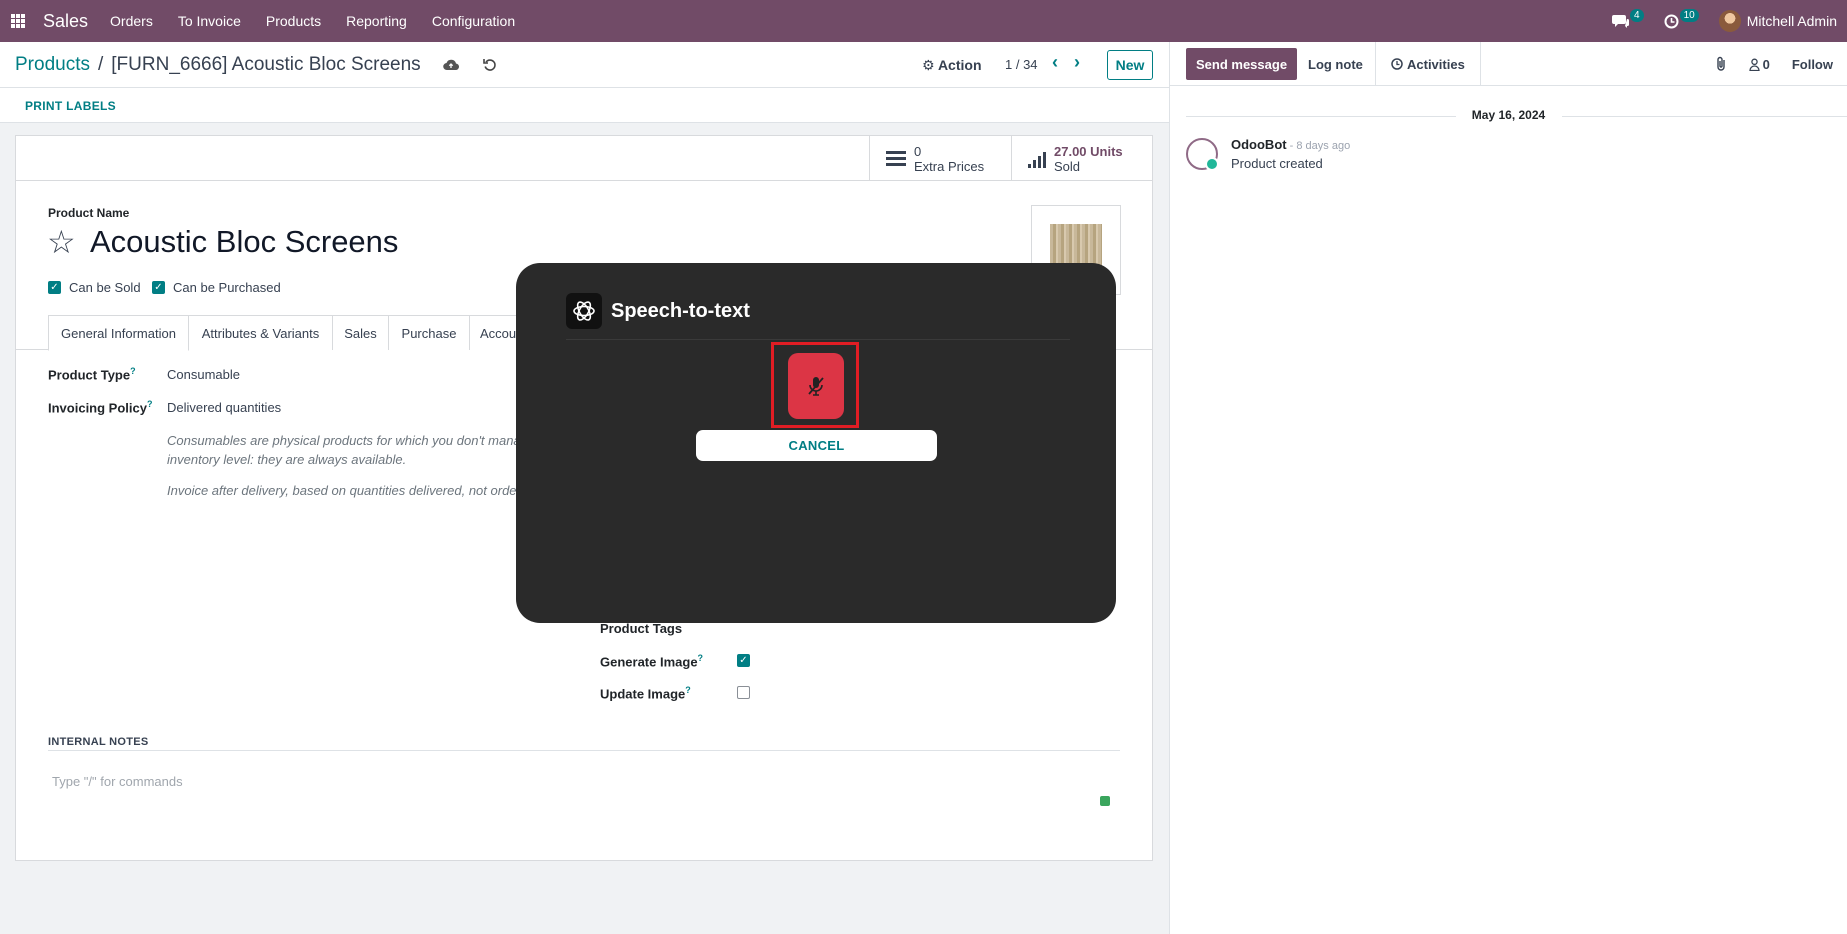 The image size is (1847, 934). What do you see at coordinates (1037, 159) in the screenshot?
I see `signal-bars-icon` at bounding box center [1037, 159].